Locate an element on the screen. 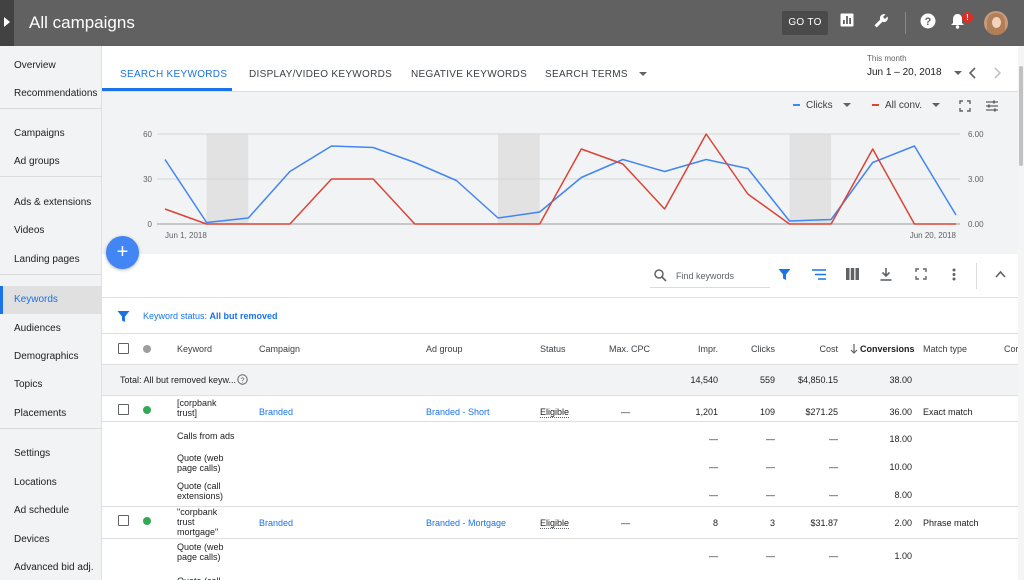 The height and width of the screenshot is (580, 1024). sidebar-item-placements: Placements is located at coordinates (51, 414).